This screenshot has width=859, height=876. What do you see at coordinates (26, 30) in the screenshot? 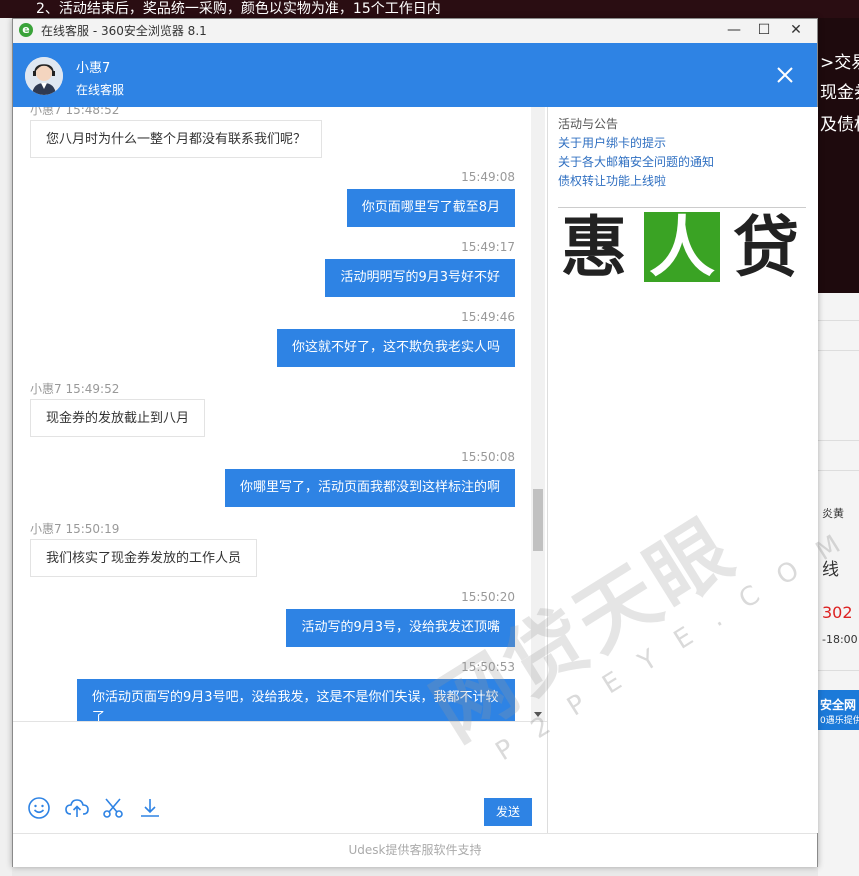
I see `browser-logo-icon: e` at bounding box center [26, 30].